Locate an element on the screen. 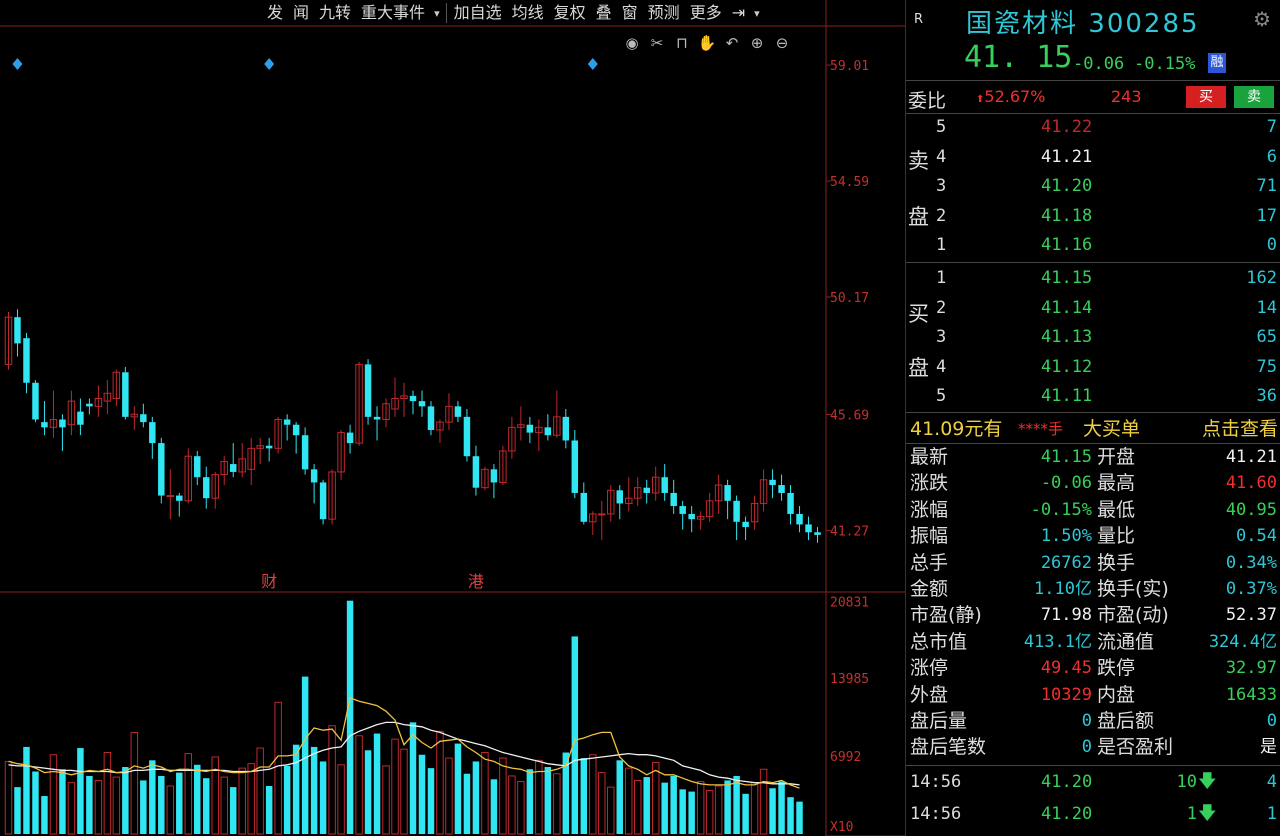  toolbar-jiuzhuan: 九转 is located at coordinates (335, 13).